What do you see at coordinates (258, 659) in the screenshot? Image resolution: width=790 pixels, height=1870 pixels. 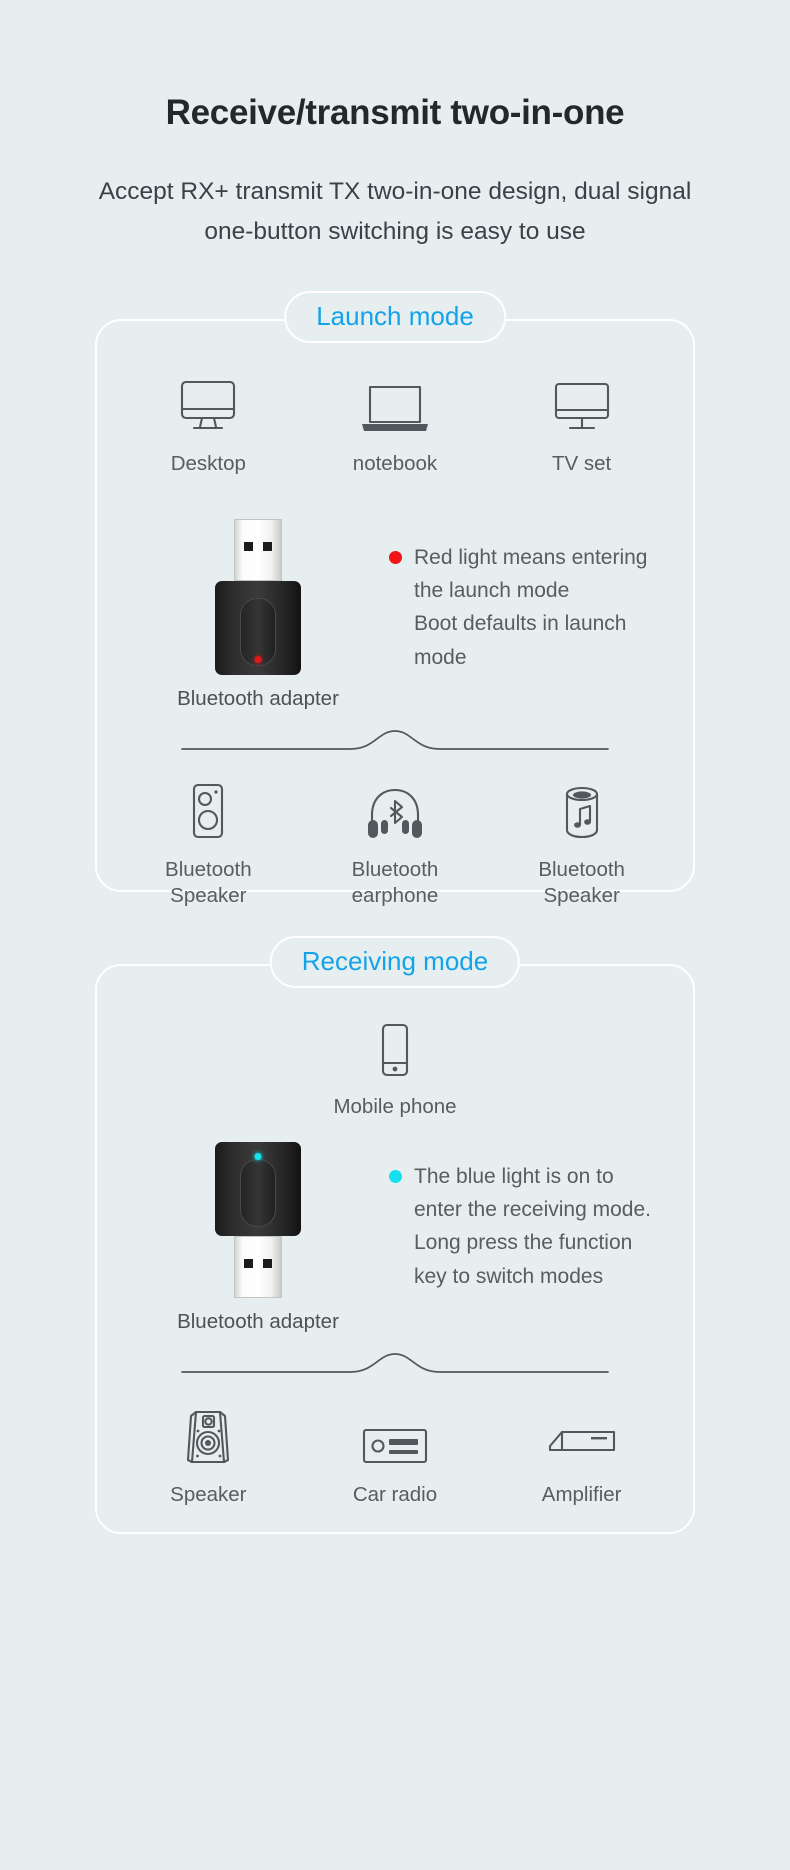 I see `red-led-indicator` at bounding box center [258, 659].